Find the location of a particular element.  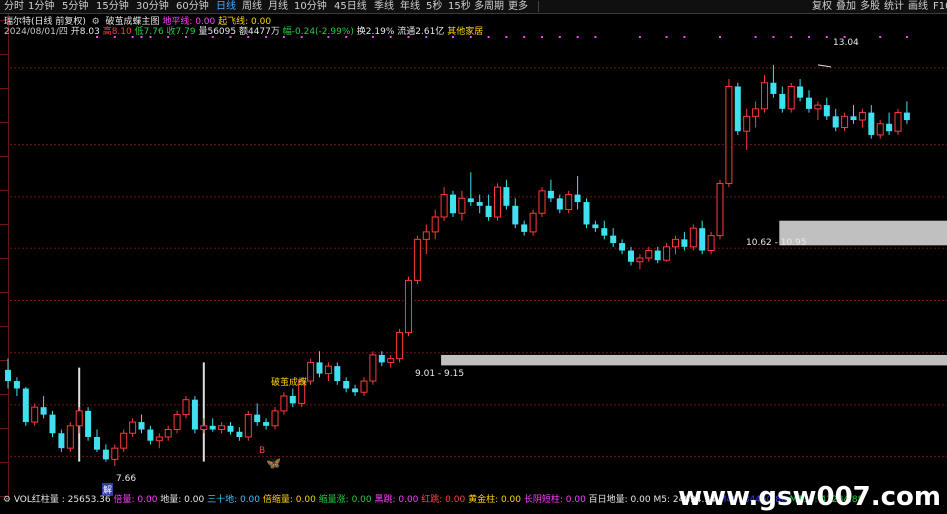

quote-float-cap: 流通2.61亿 is located at coordinates (421, 32).